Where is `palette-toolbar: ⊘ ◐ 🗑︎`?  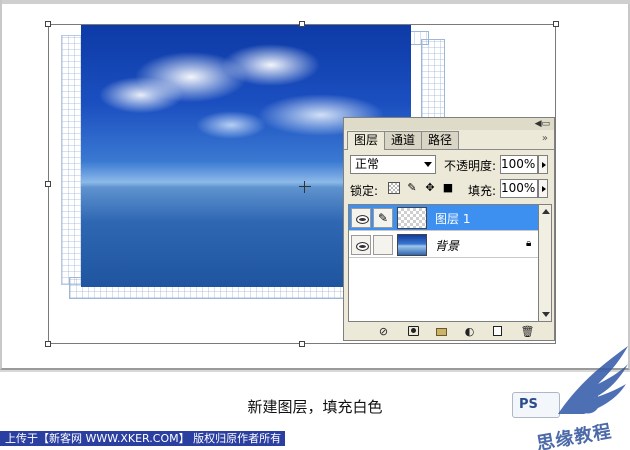 palette-toolbar: ⊘ ◐ 🗑︎ is located at coordinates (450, 332).